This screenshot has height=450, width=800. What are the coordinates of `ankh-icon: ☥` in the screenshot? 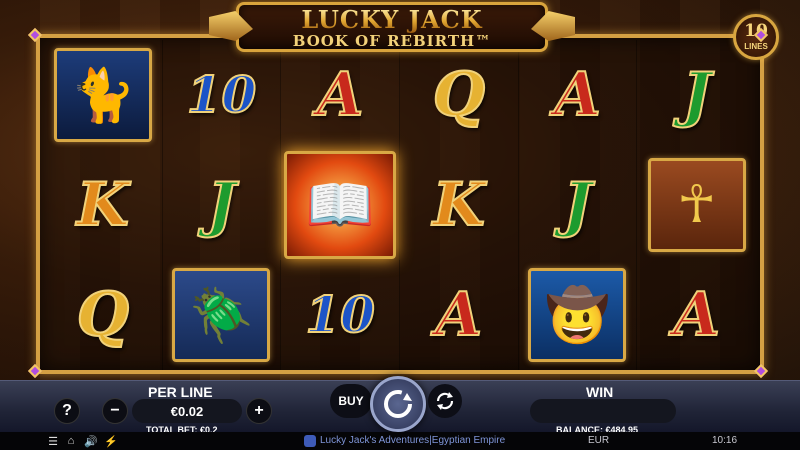 It's located at (696, 205).